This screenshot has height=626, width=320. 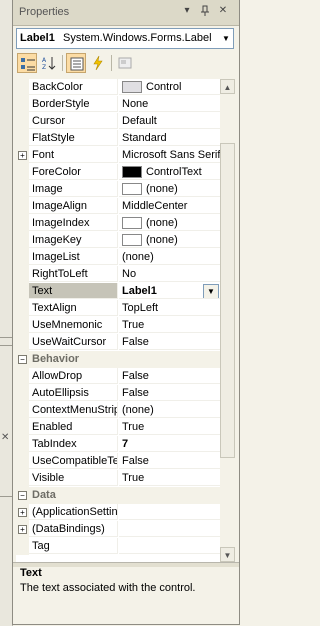 I want to click on property-grid-scrollbar: ▲ ▼, so click(x=228, y=320).